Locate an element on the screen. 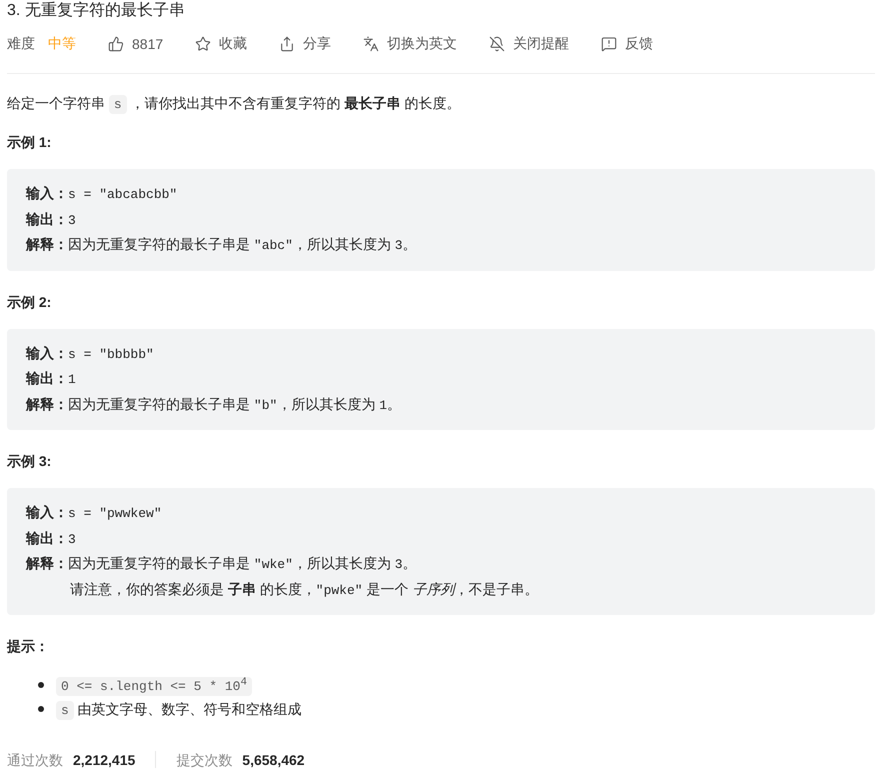  code-text: "b" is located at coordinates (266, 405).